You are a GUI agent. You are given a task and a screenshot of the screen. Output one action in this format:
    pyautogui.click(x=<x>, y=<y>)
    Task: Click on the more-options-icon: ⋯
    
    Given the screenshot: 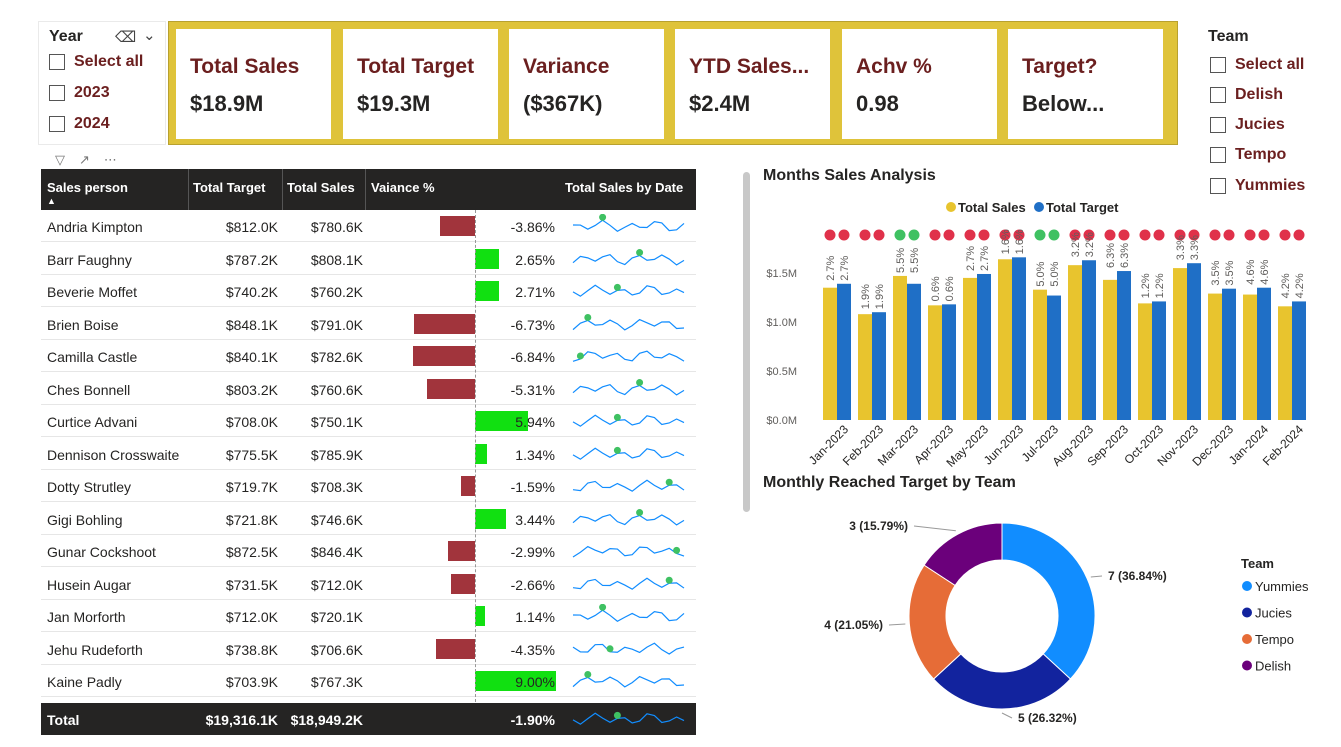 What is the action you would take?
    pyautogui.click(x=117, y=159)
    